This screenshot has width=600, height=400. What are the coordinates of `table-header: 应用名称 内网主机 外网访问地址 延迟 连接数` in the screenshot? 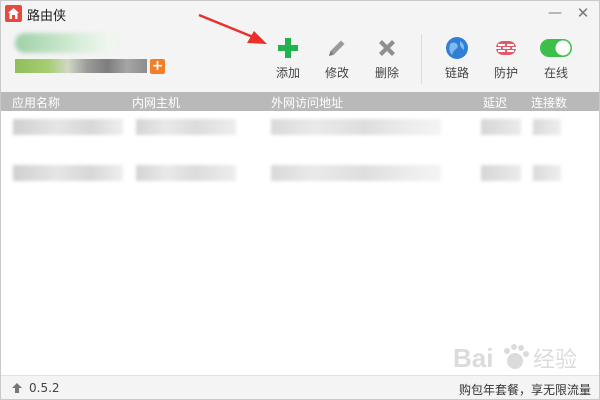 It's located at (300, 101).